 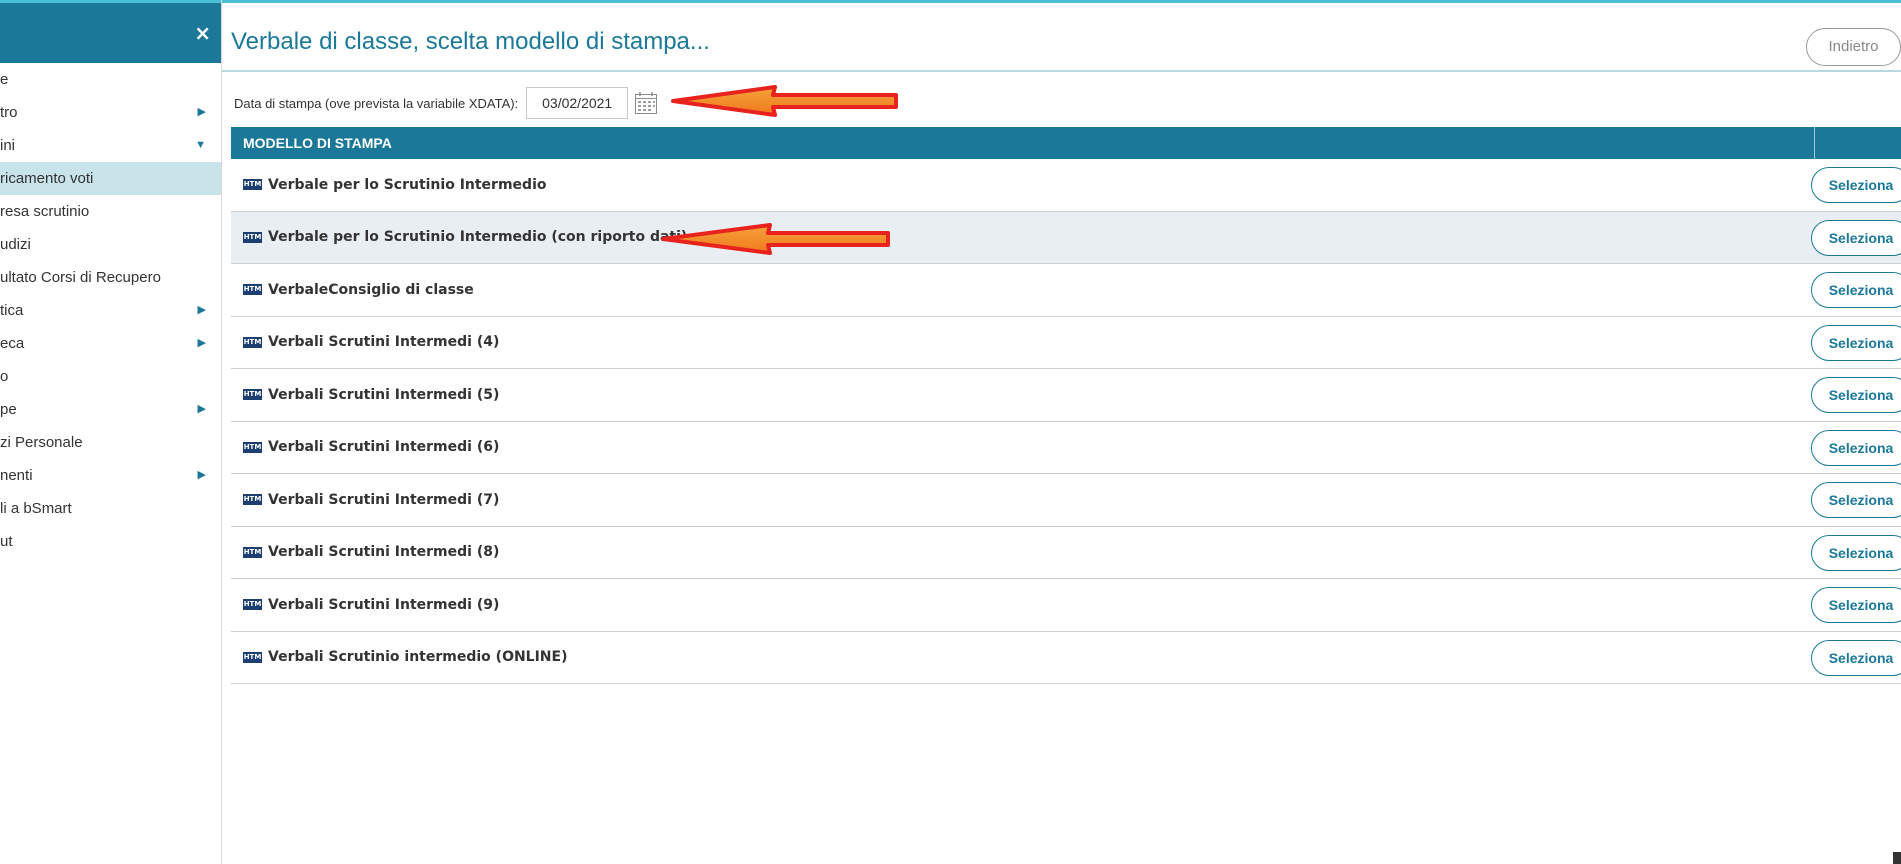 I want to click on table-row: HTM VerbaleConsiglio di classe Seleziona, so click(x=1066, y=290).